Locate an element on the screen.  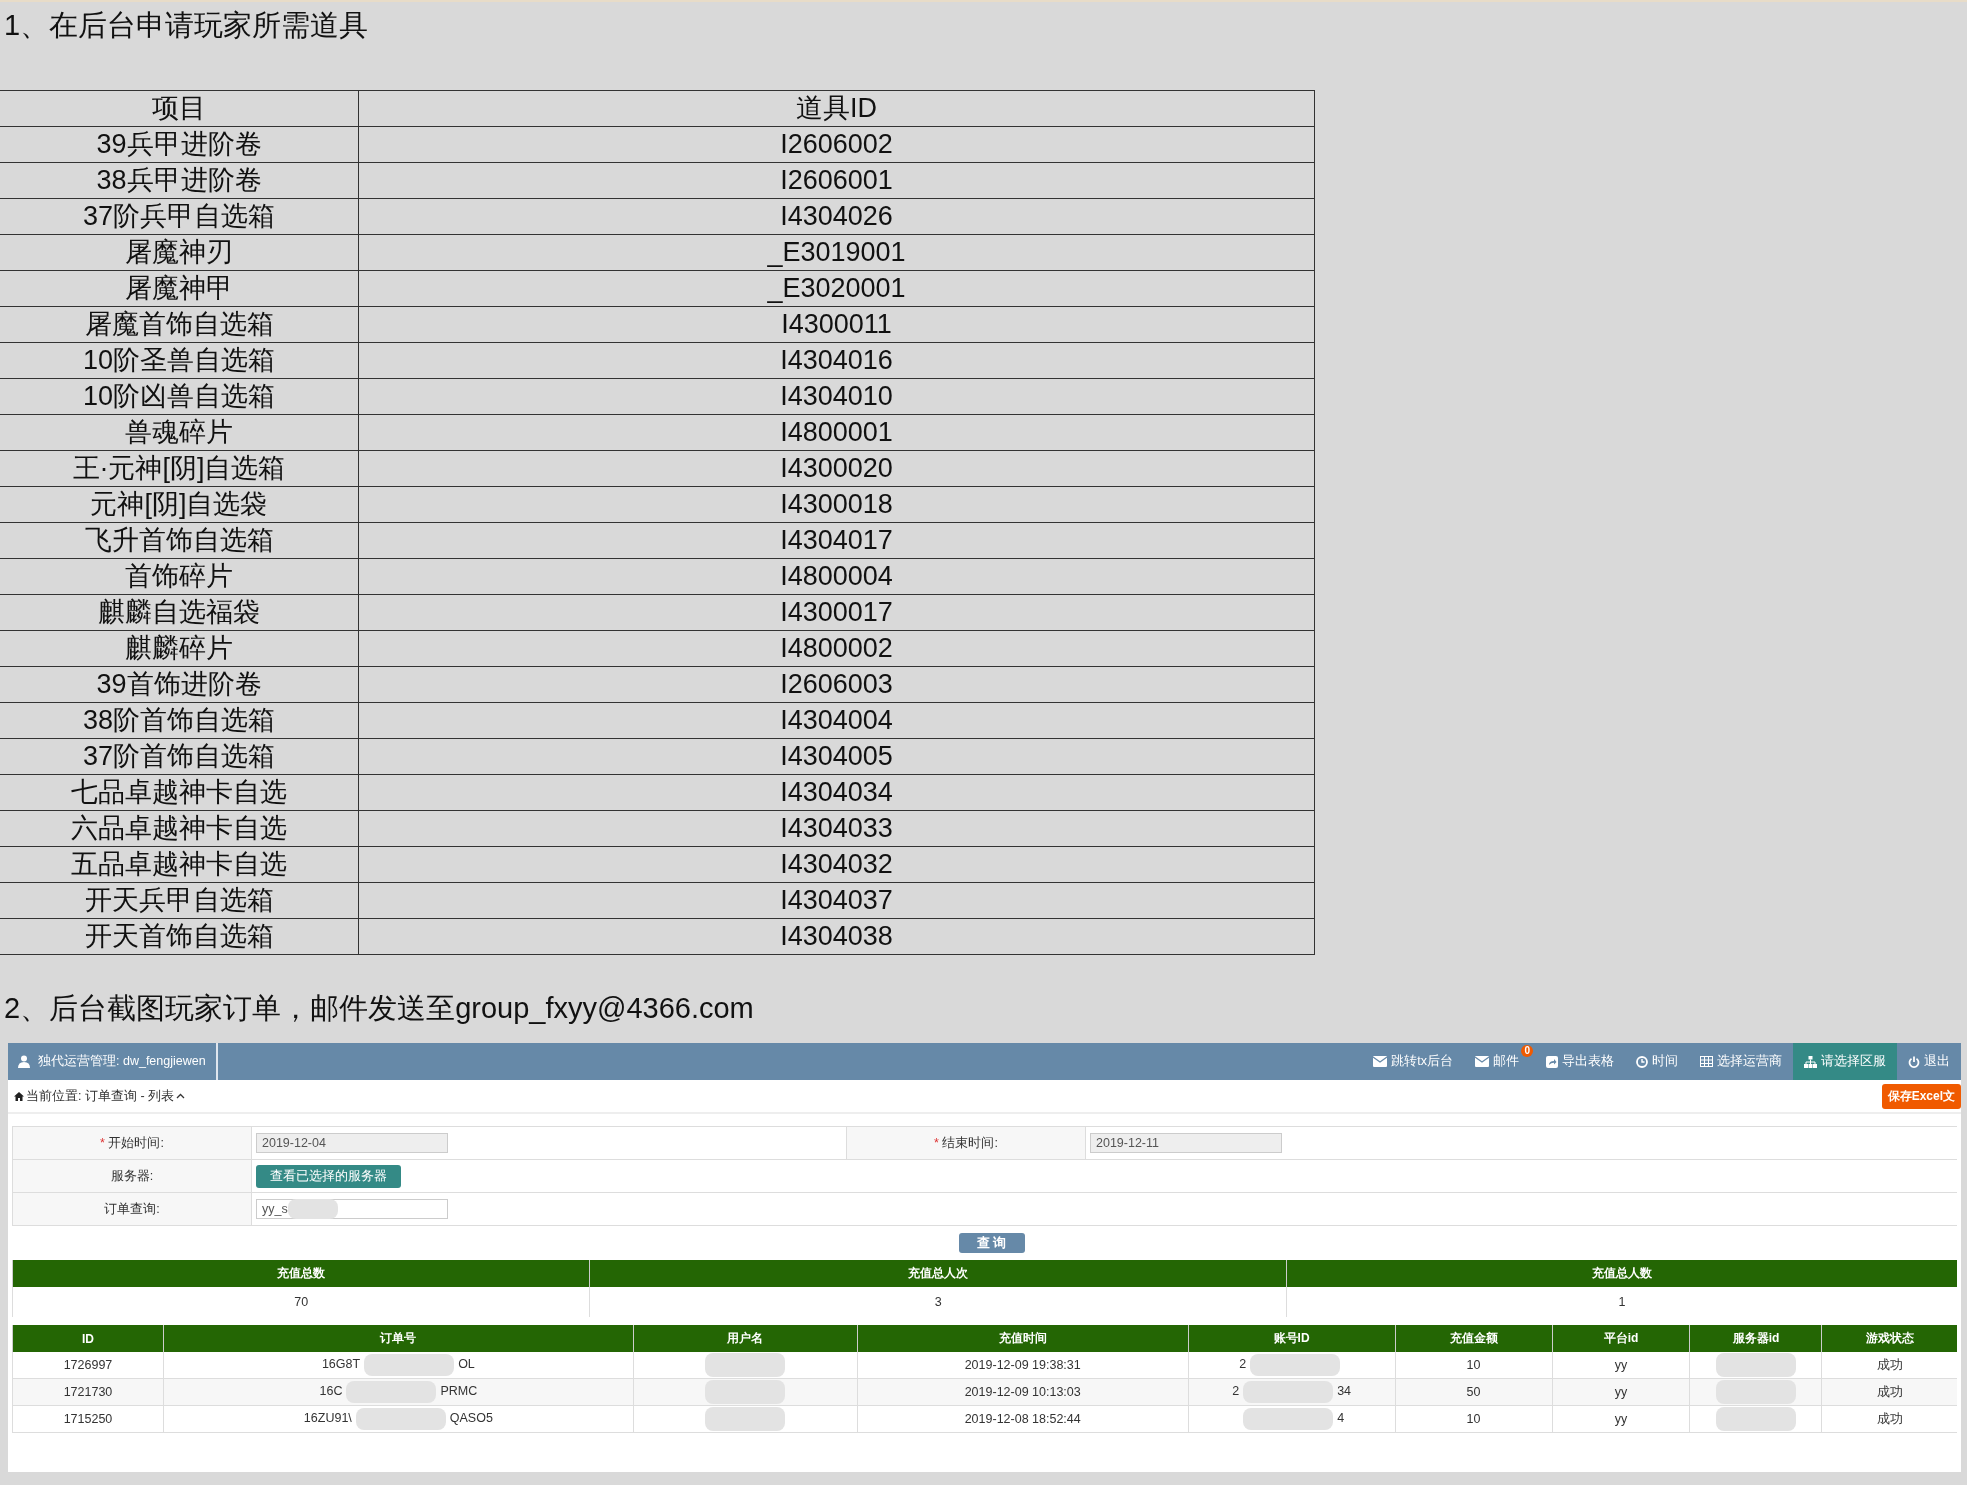
table-cell-text: 七品卓越神卡自选 is located at coordinates (179, 792).